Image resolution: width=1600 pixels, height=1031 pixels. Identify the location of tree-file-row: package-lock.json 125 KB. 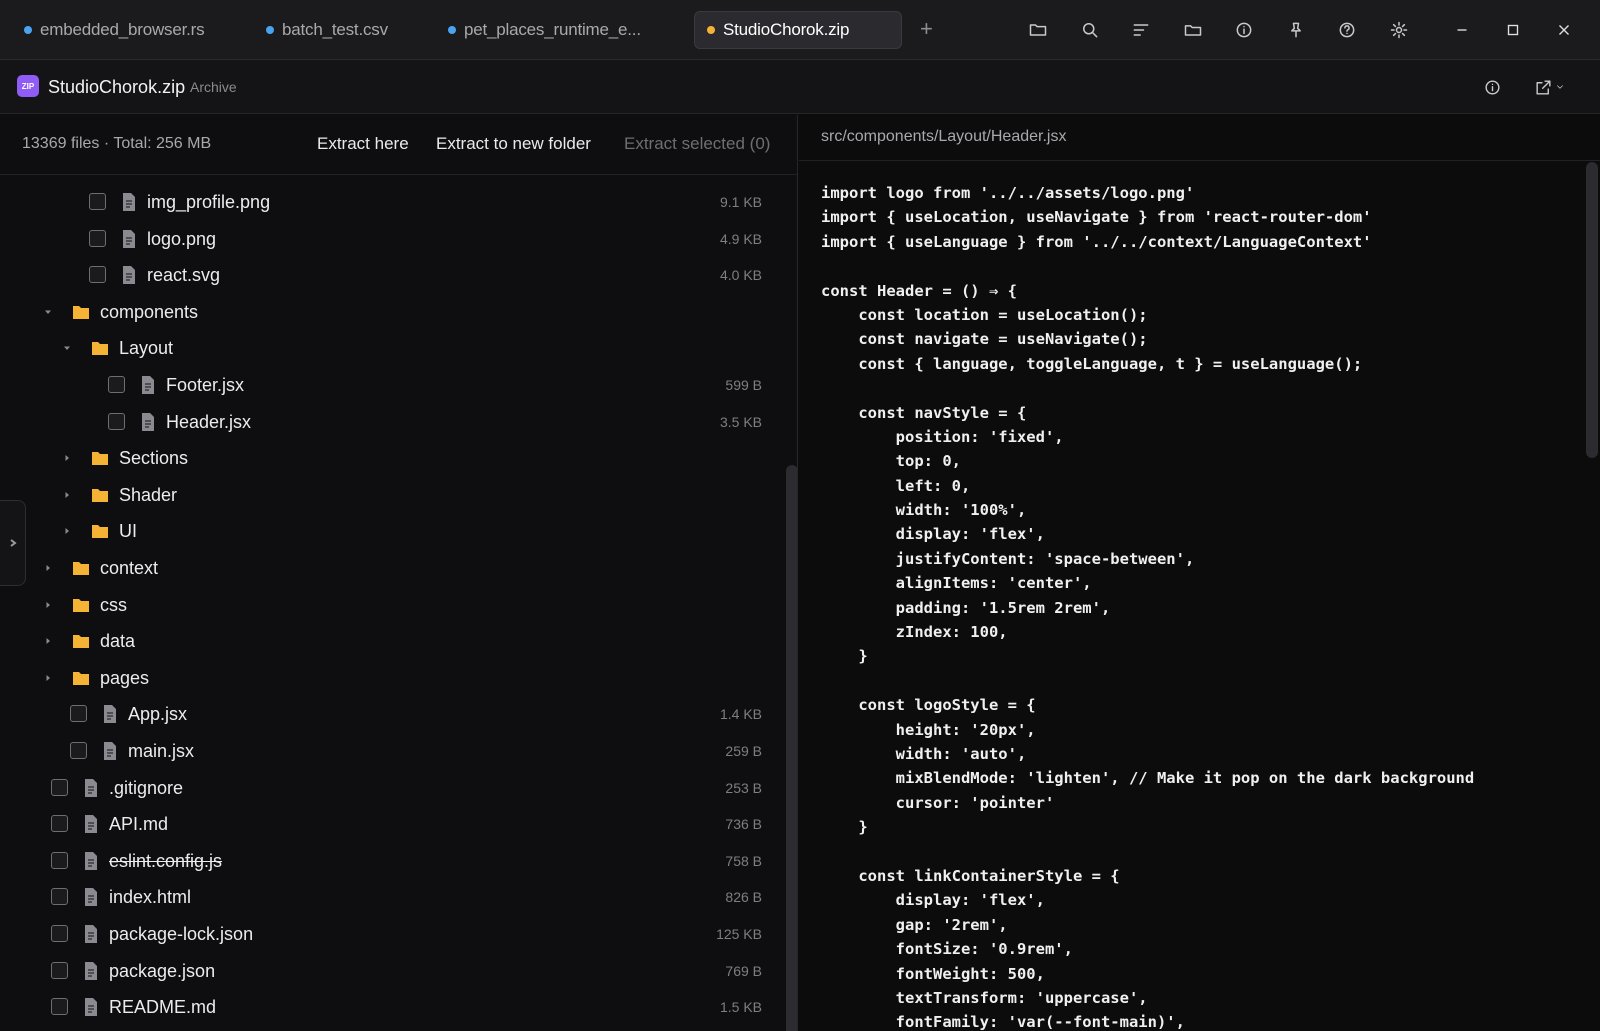
(390, 934).